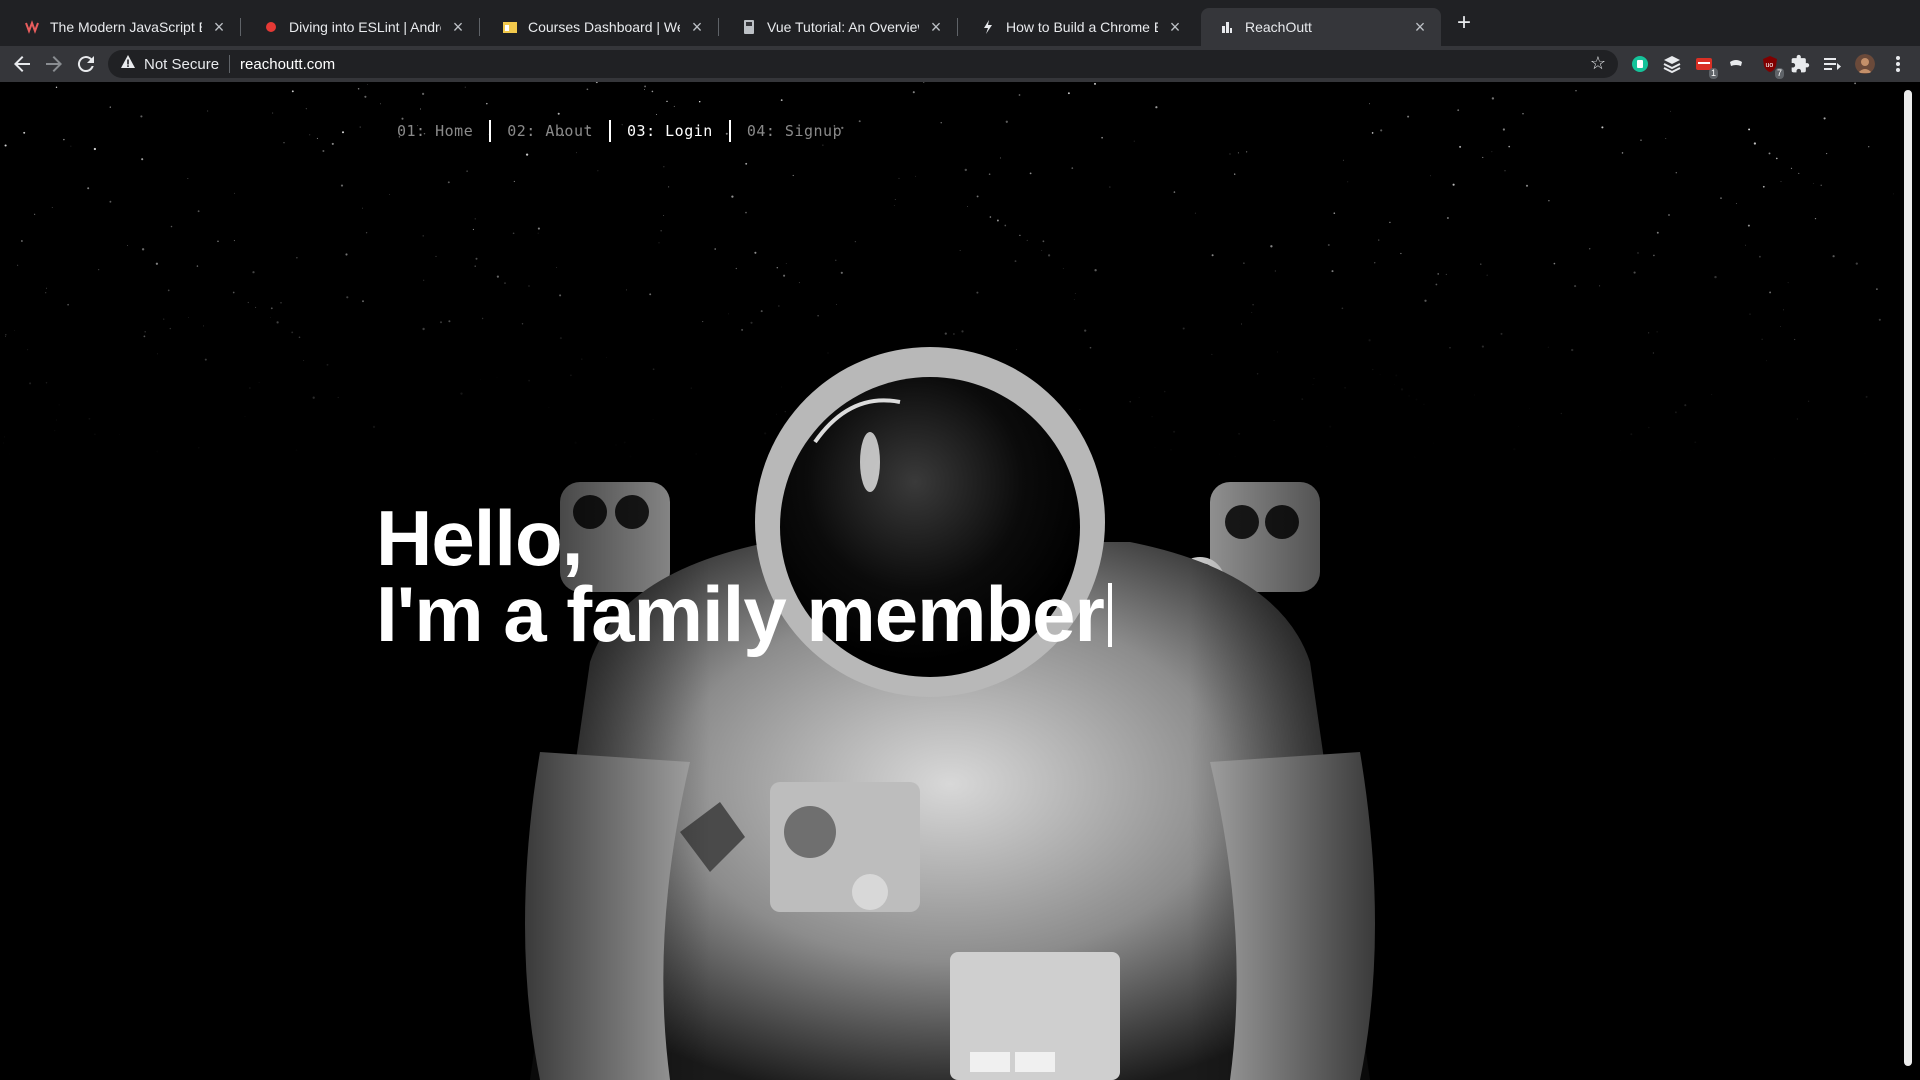 Image resolution: width=1920 pixels, height=1080 pixels. I want to click on page-scrollbar, so click(1908, 581).